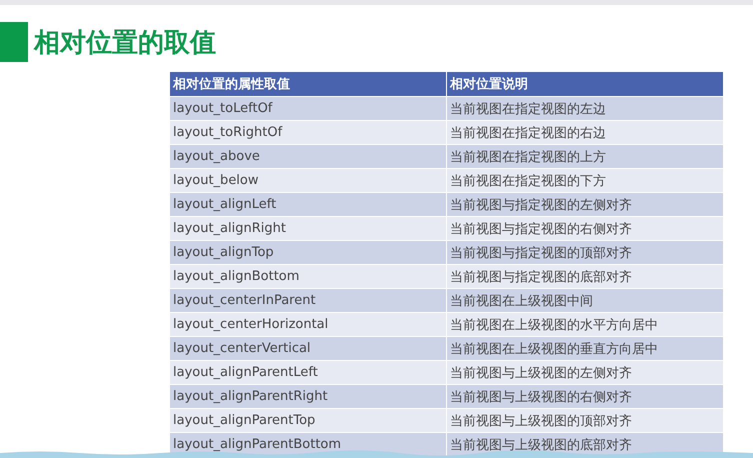 This screenshot has height=458, width=753. I want to click on table-cell: 当前视图在上级视图中间, so click(585, 300).